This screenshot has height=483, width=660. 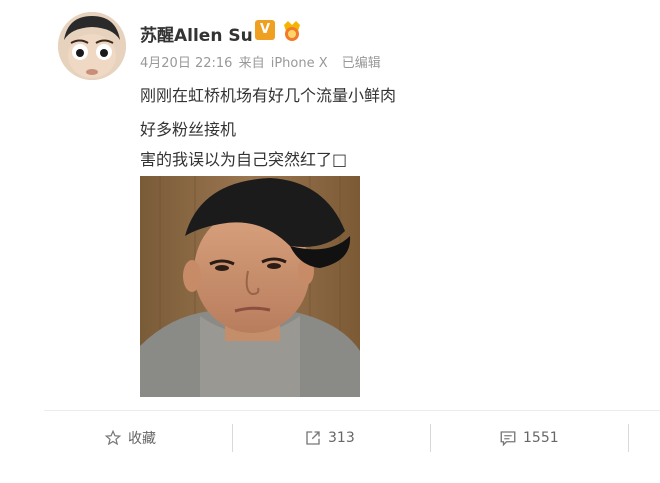 I want to click on verified-v-icon: V, so click(x=265, y=30).